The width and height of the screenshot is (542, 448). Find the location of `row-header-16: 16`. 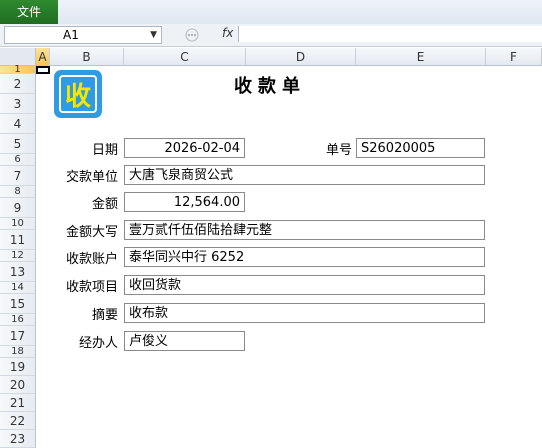

row-header-16: 16 is located at coordinates (18, 320).